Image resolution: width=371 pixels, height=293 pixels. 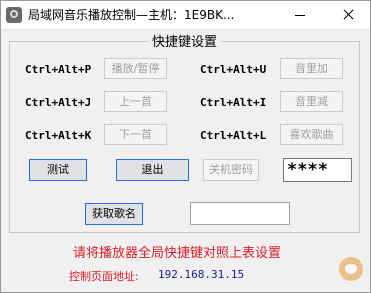 What do you see at coordinates (135, 101) in the screenshot?
I see `previous-track-button: 上一首` at bounding box center [135, 101].